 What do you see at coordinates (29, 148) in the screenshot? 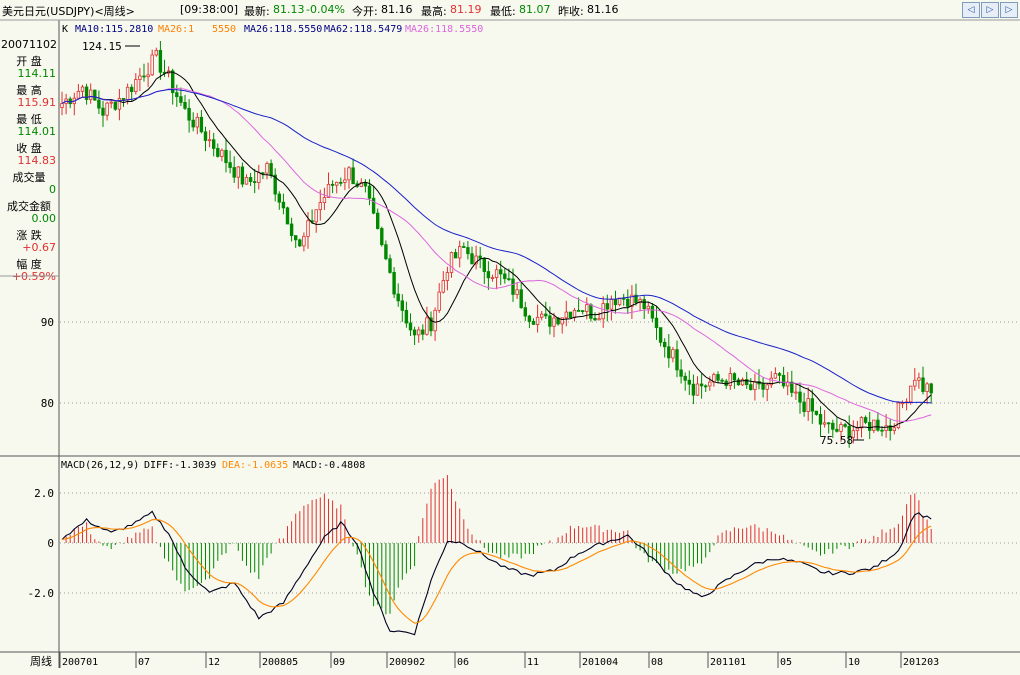
I see `info-close-label: 收 盘` at bounding box center [29, 148].